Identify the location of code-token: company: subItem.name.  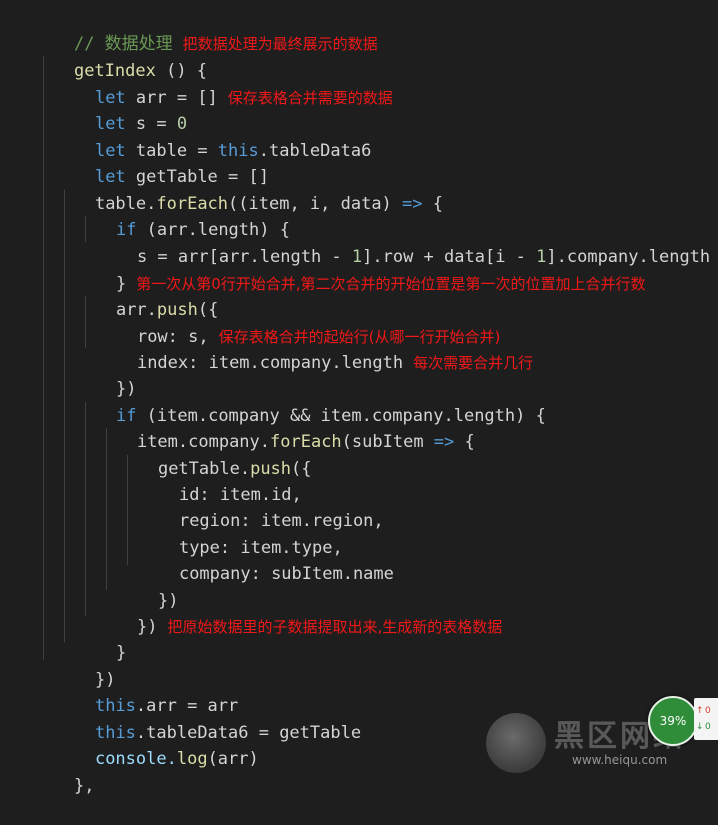
(286, 574).